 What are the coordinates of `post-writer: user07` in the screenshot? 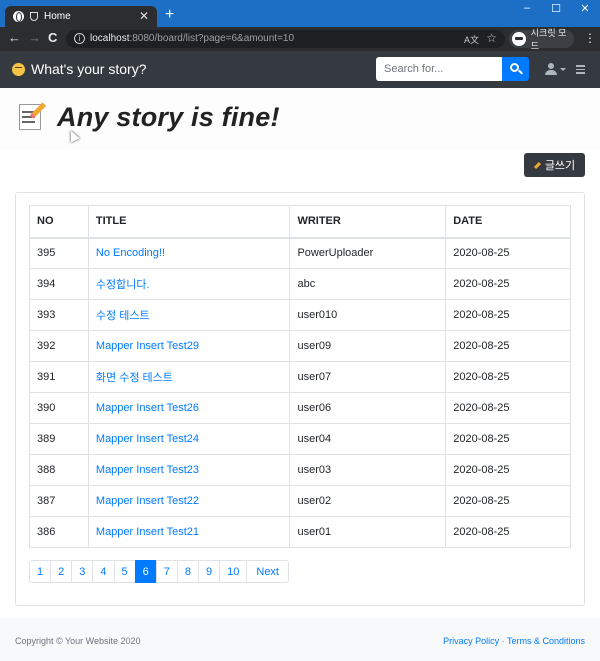 It's located at (368, 377).